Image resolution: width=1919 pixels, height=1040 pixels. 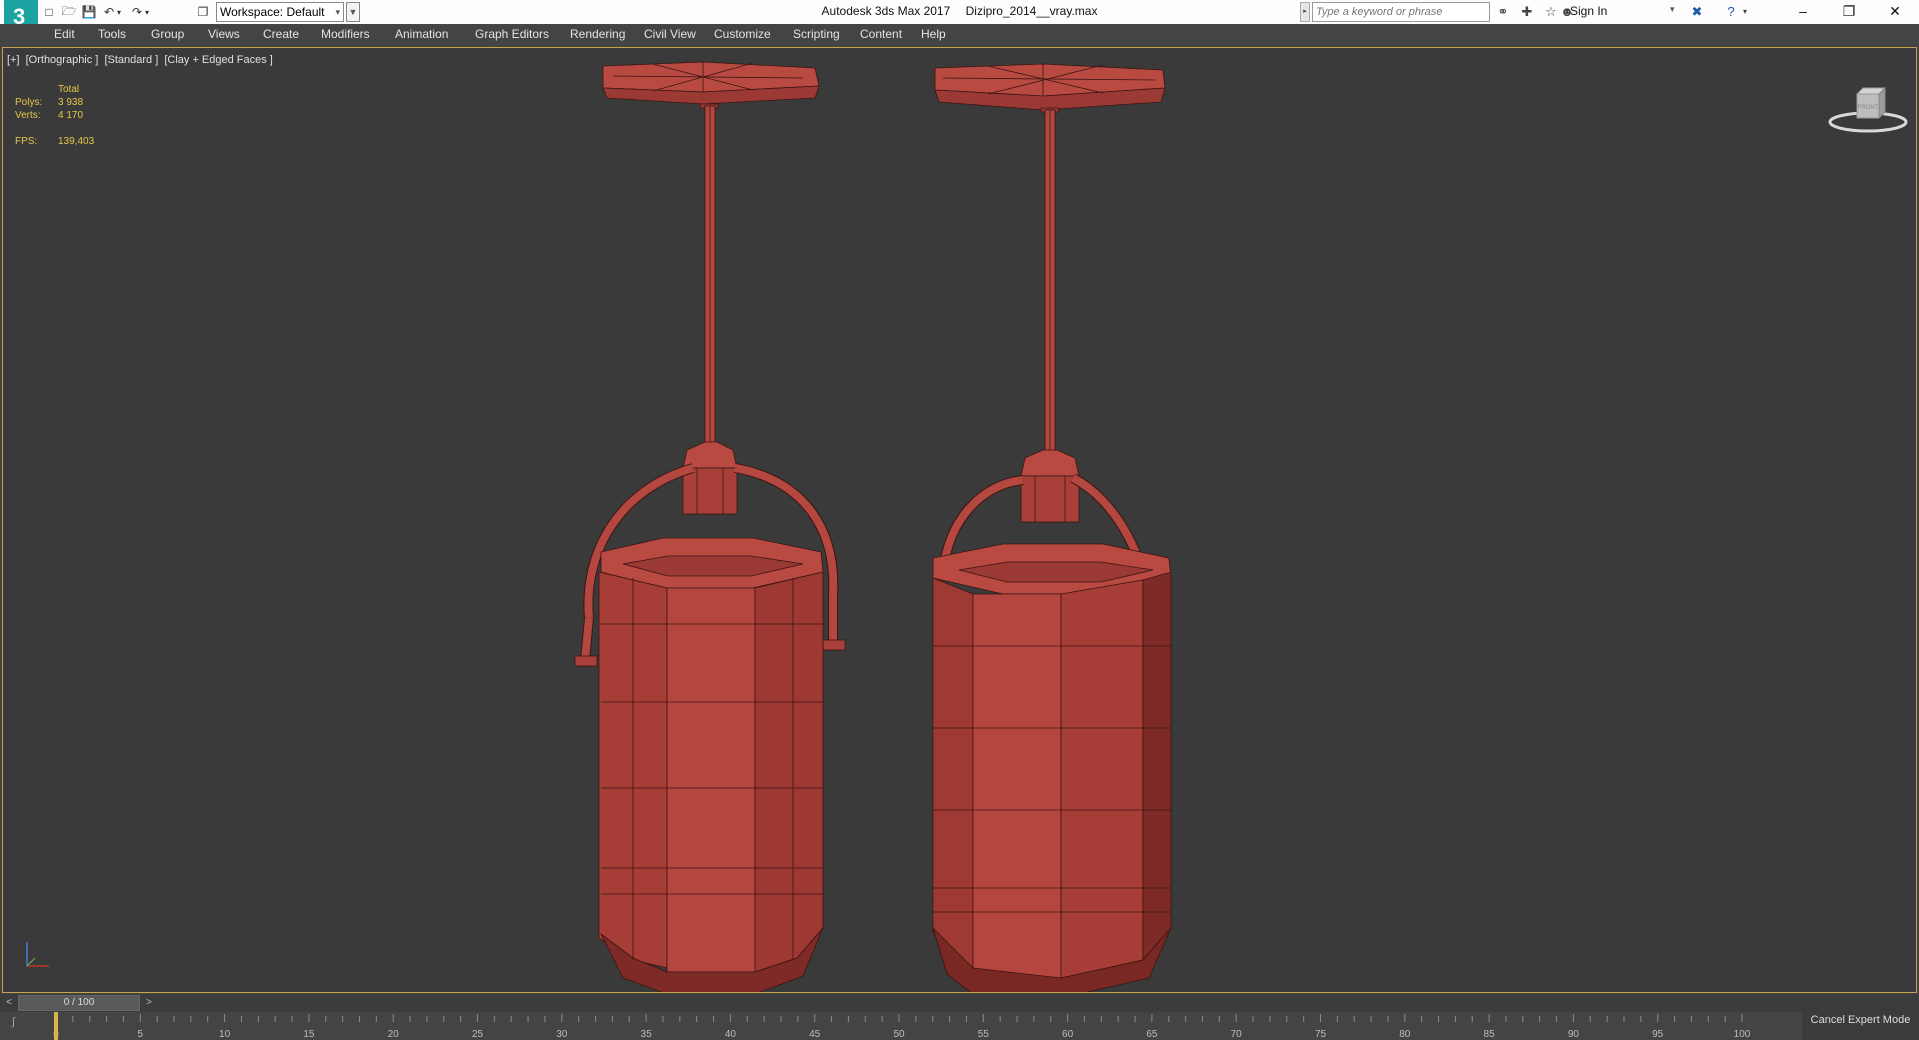 I want to click on axis-tripod-icon, so click(x=37, y=954).